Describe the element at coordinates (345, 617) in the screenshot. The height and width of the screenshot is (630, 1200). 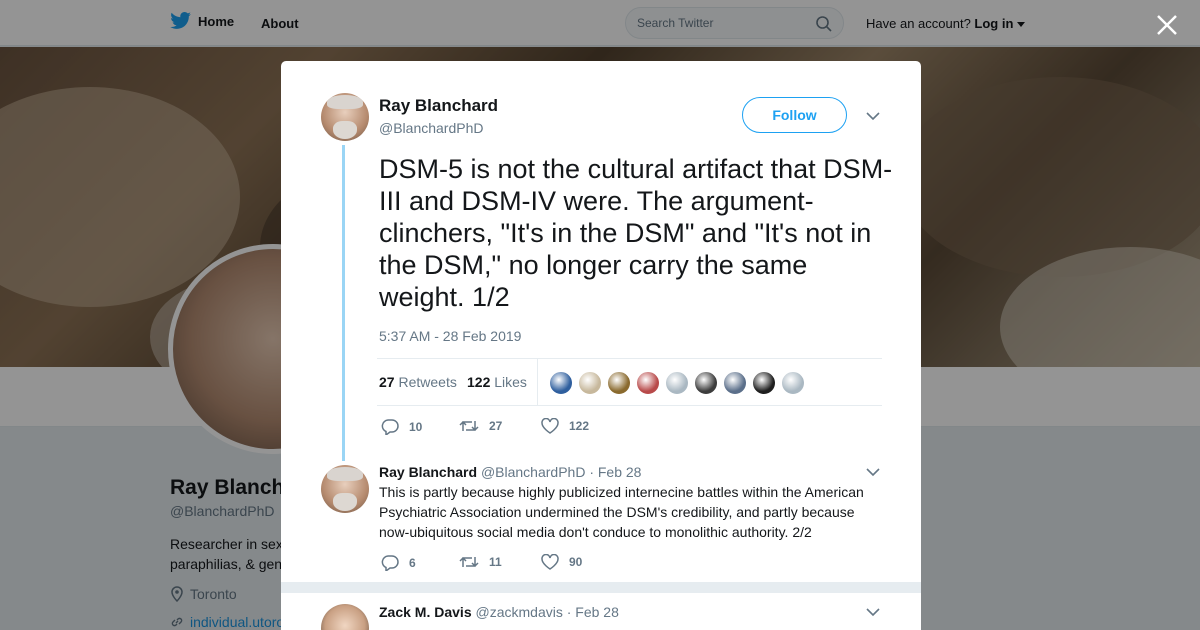
I see `next-author-avatar` at that location.